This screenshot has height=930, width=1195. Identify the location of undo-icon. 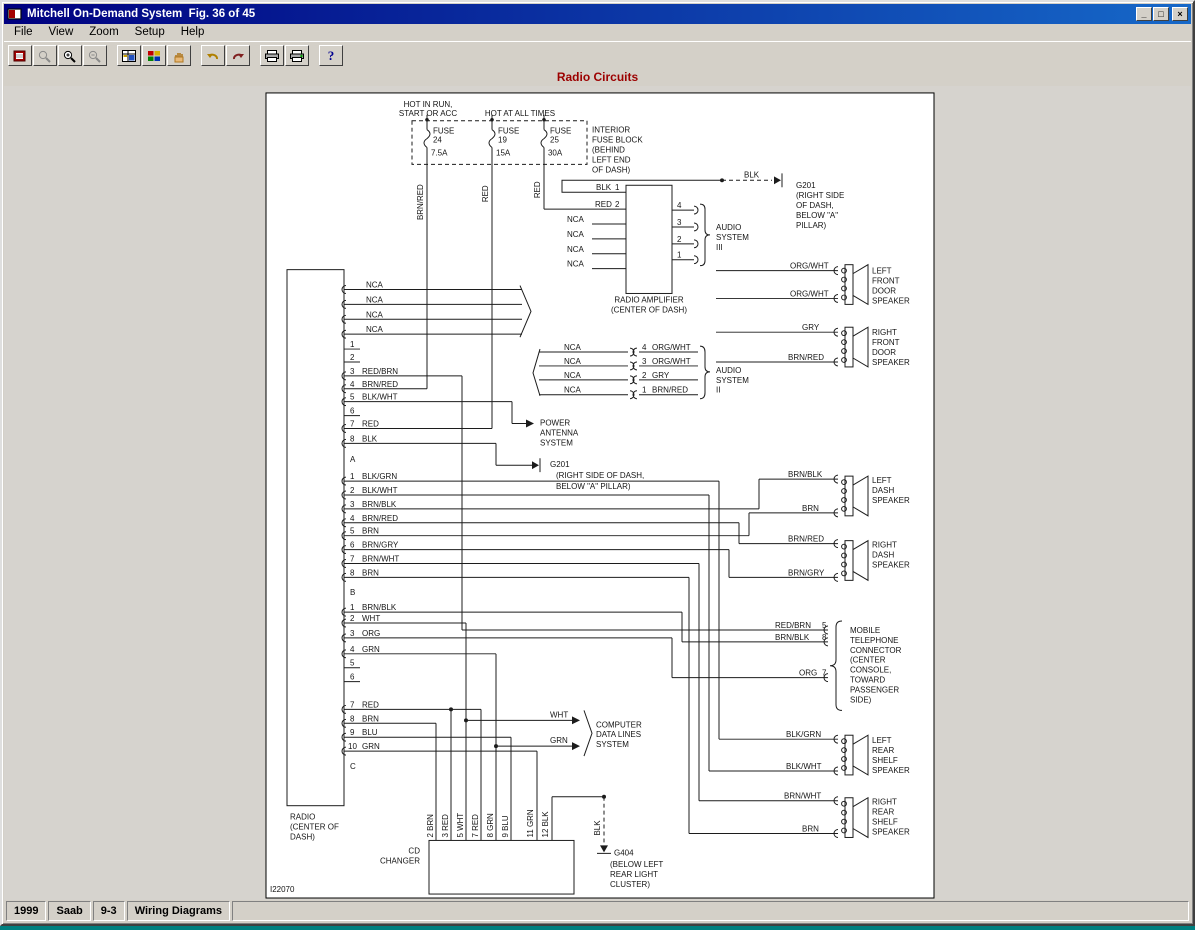
(212, 56).